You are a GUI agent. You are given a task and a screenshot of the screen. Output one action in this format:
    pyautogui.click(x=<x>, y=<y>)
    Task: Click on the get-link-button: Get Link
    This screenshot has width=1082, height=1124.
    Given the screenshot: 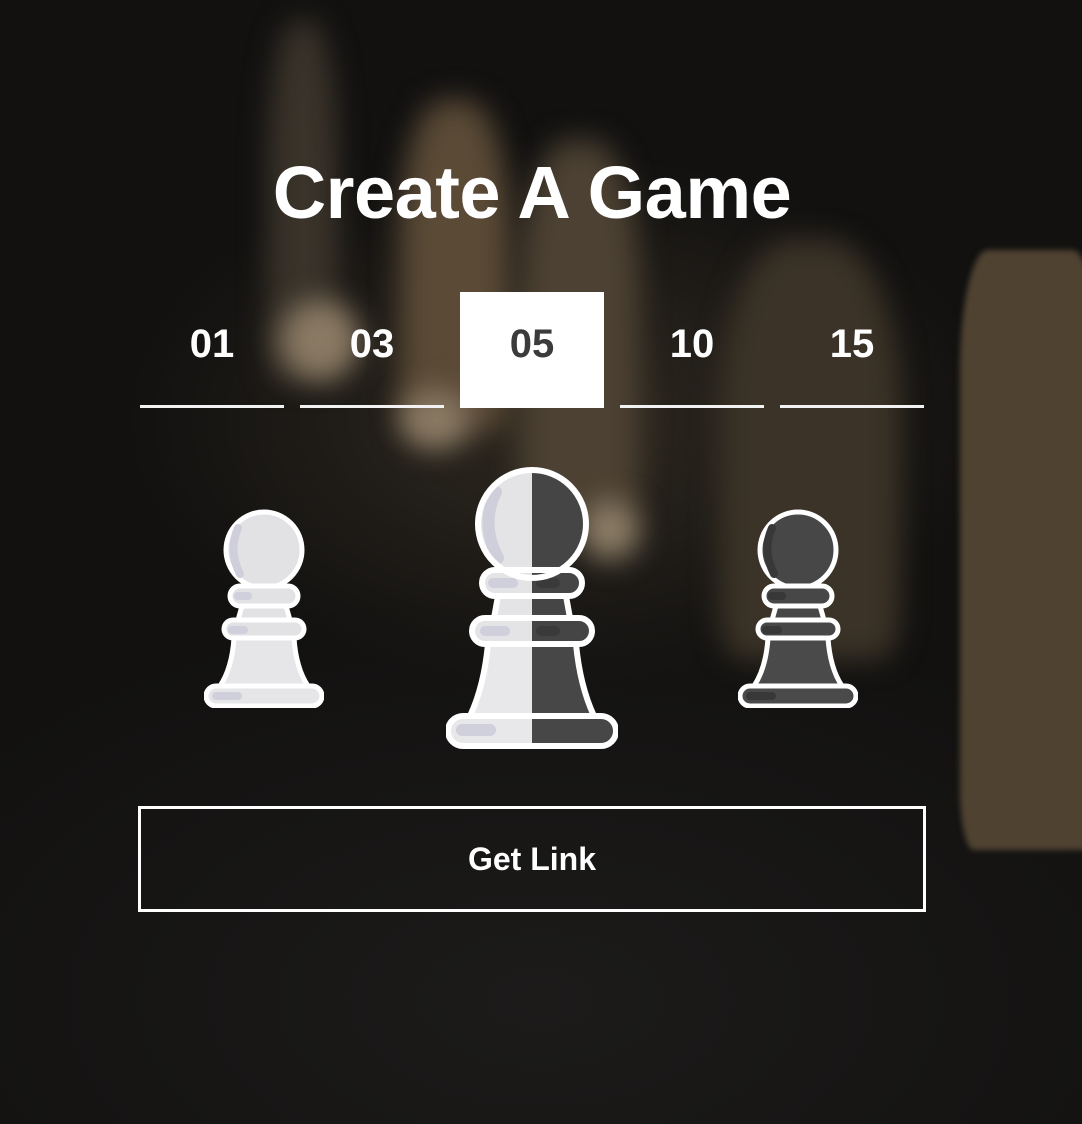 What is the action you would take?
    pyautogui.click(x=532, y=859)
    